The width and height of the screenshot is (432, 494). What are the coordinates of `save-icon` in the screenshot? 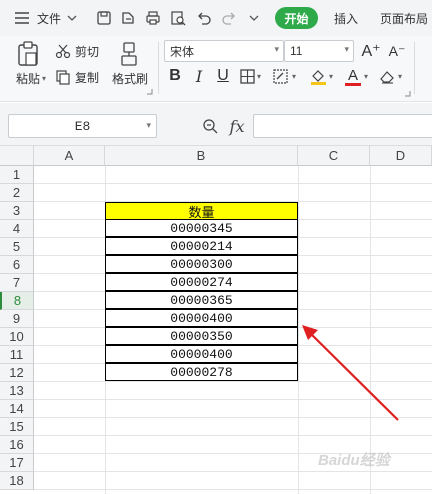 It's located at (104, 18).